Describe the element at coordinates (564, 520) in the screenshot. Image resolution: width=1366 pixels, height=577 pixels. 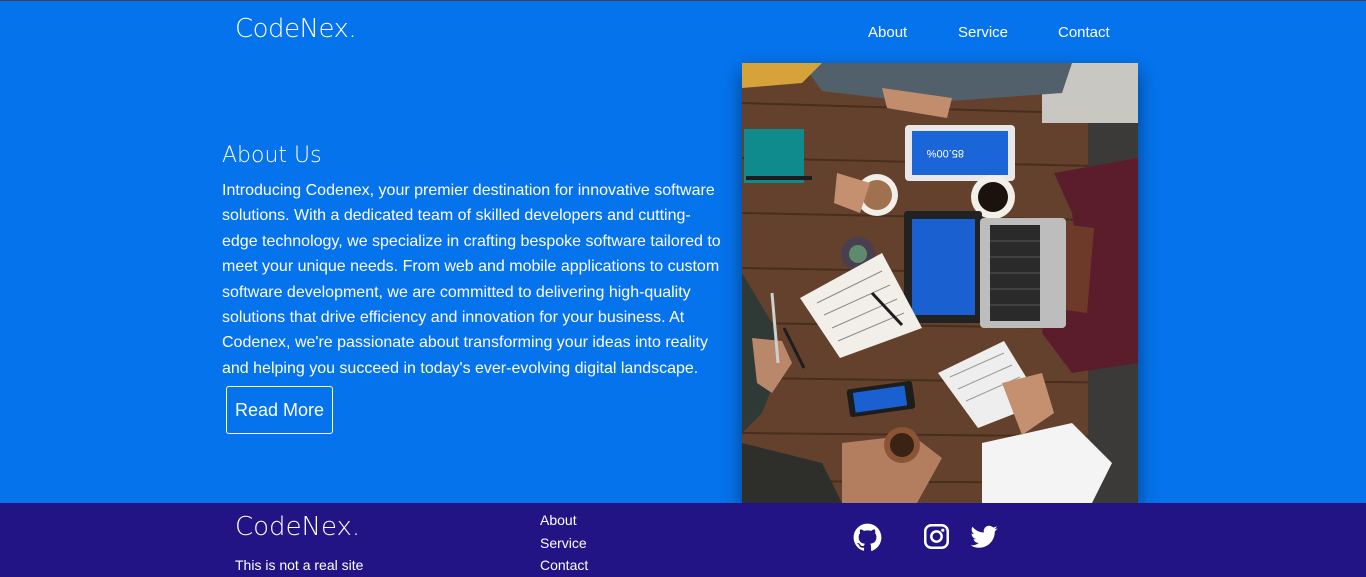
I see `footer-link-about: About` at that location.